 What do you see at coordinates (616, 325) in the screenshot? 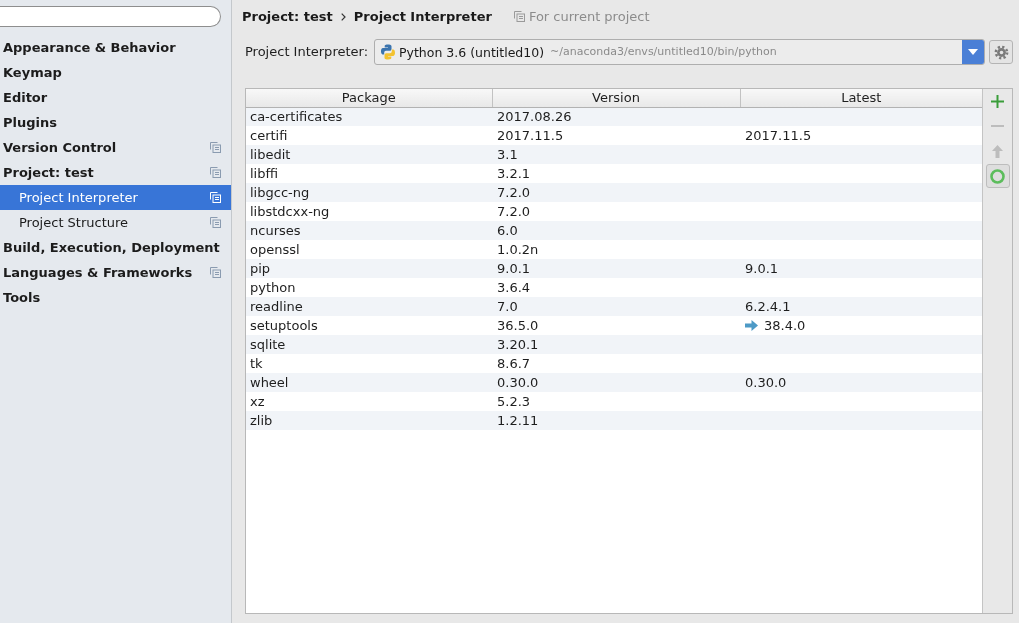
I see `table-cell: 36.5.0` at bounding box center [616, 325].